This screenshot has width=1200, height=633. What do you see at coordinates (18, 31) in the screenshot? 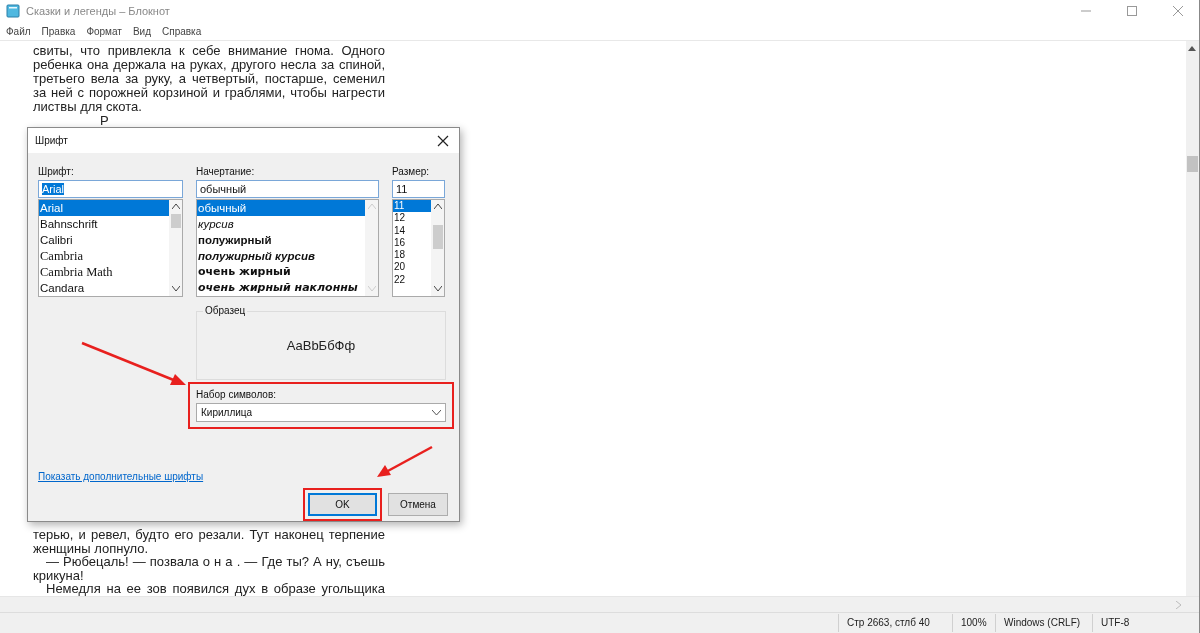
I see `menu-item: Файл` at bounding box center [18, 31].